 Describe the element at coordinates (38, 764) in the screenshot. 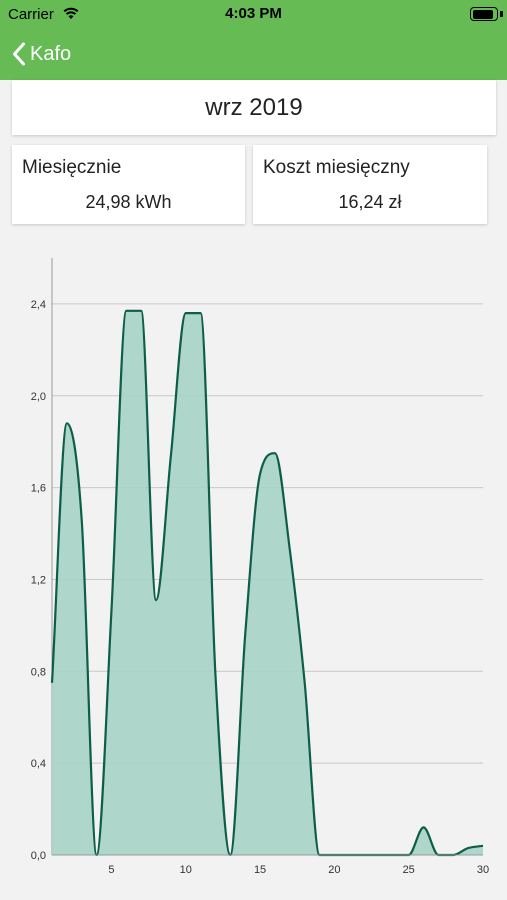

I see `y-tick-label: 0,4` at that location.